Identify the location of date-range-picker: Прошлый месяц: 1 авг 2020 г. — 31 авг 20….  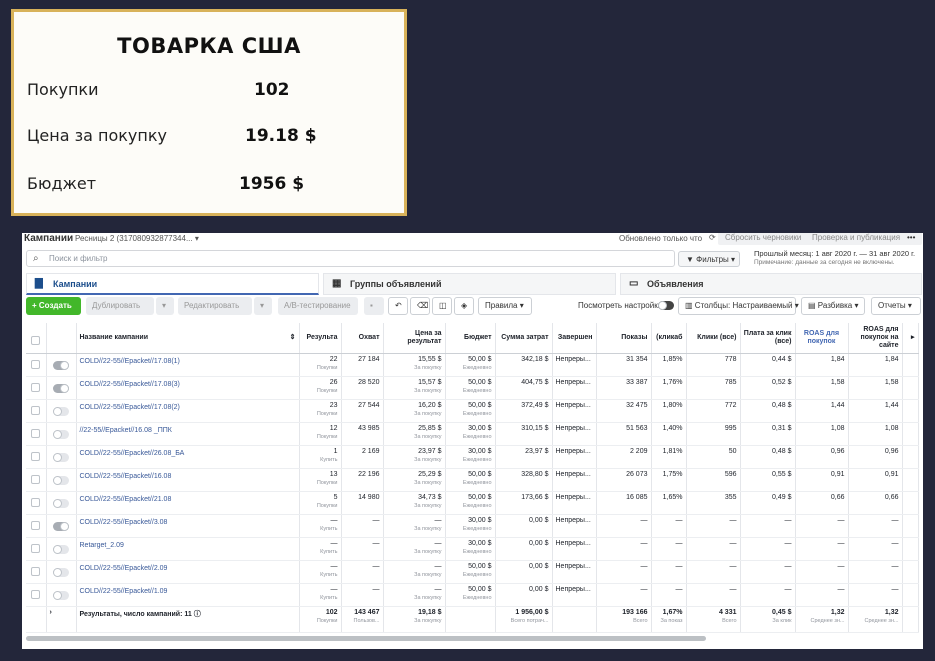
(832, 259).